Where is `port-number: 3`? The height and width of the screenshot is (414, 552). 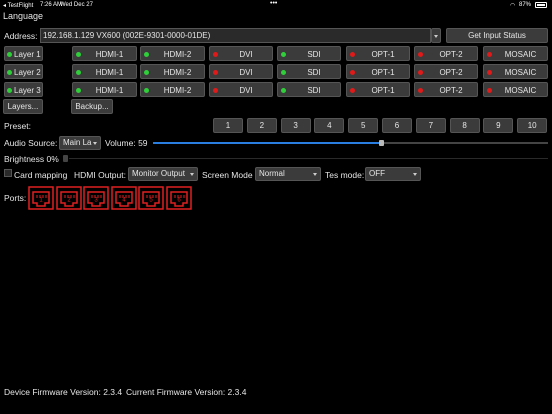
port-number: 3 is located at coordinates (97, 201).